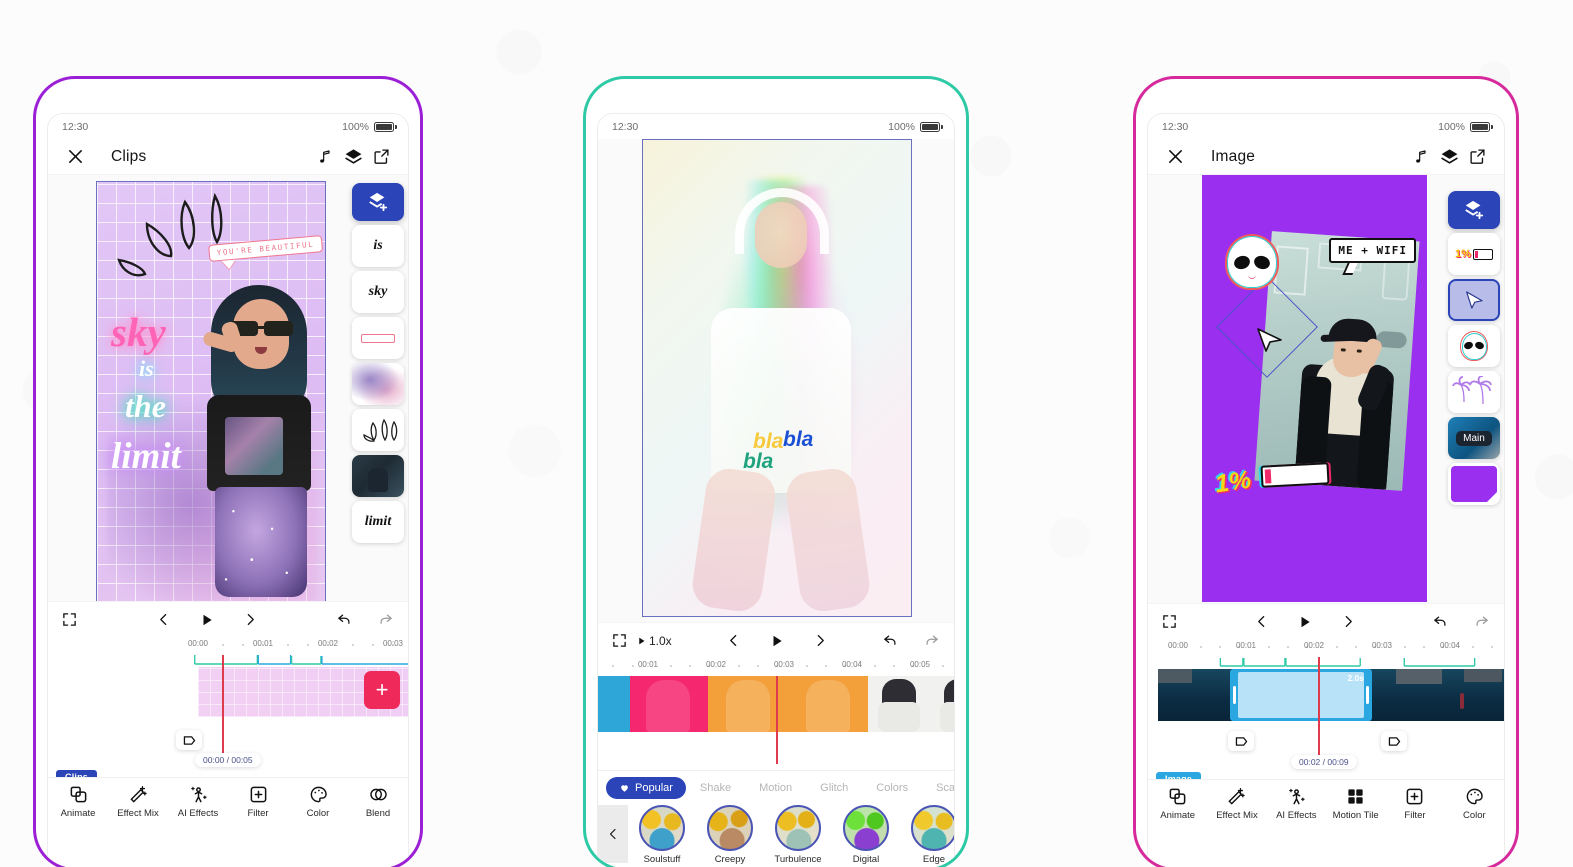 The height and width of the screenshot is (867, 1573). I want to click on layer-rail: 1% Main, so click(1474, 348).